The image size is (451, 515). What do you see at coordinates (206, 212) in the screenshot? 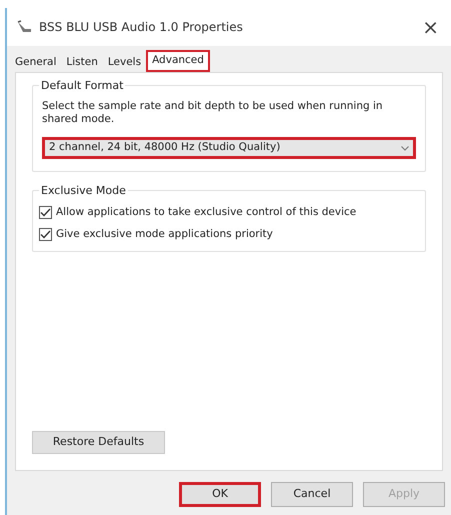
I see `checkbox-label: Allow applications to take exclusive control of this device` at bounding box center [206, 212].